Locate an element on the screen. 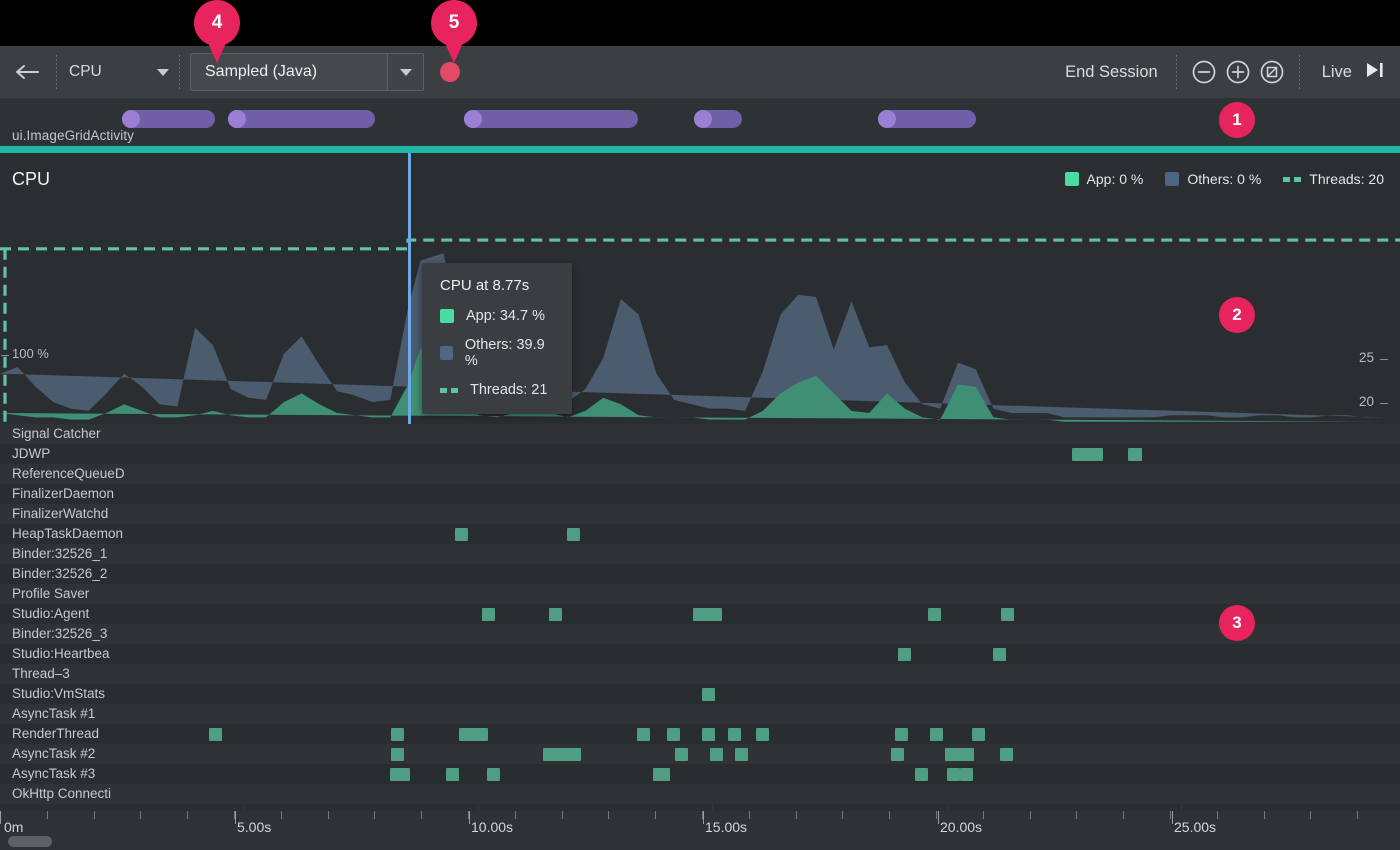 This screenshot has width=1400, height=850. thread-row: Profile Saver is located at coordinates (700, 594).